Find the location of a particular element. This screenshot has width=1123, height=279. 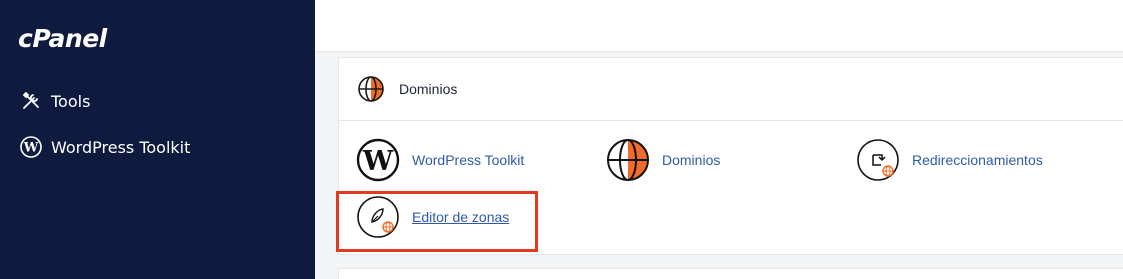

wordpress-toolkit-link: W WordPress Toolkit is located at coordinates (440, 160).